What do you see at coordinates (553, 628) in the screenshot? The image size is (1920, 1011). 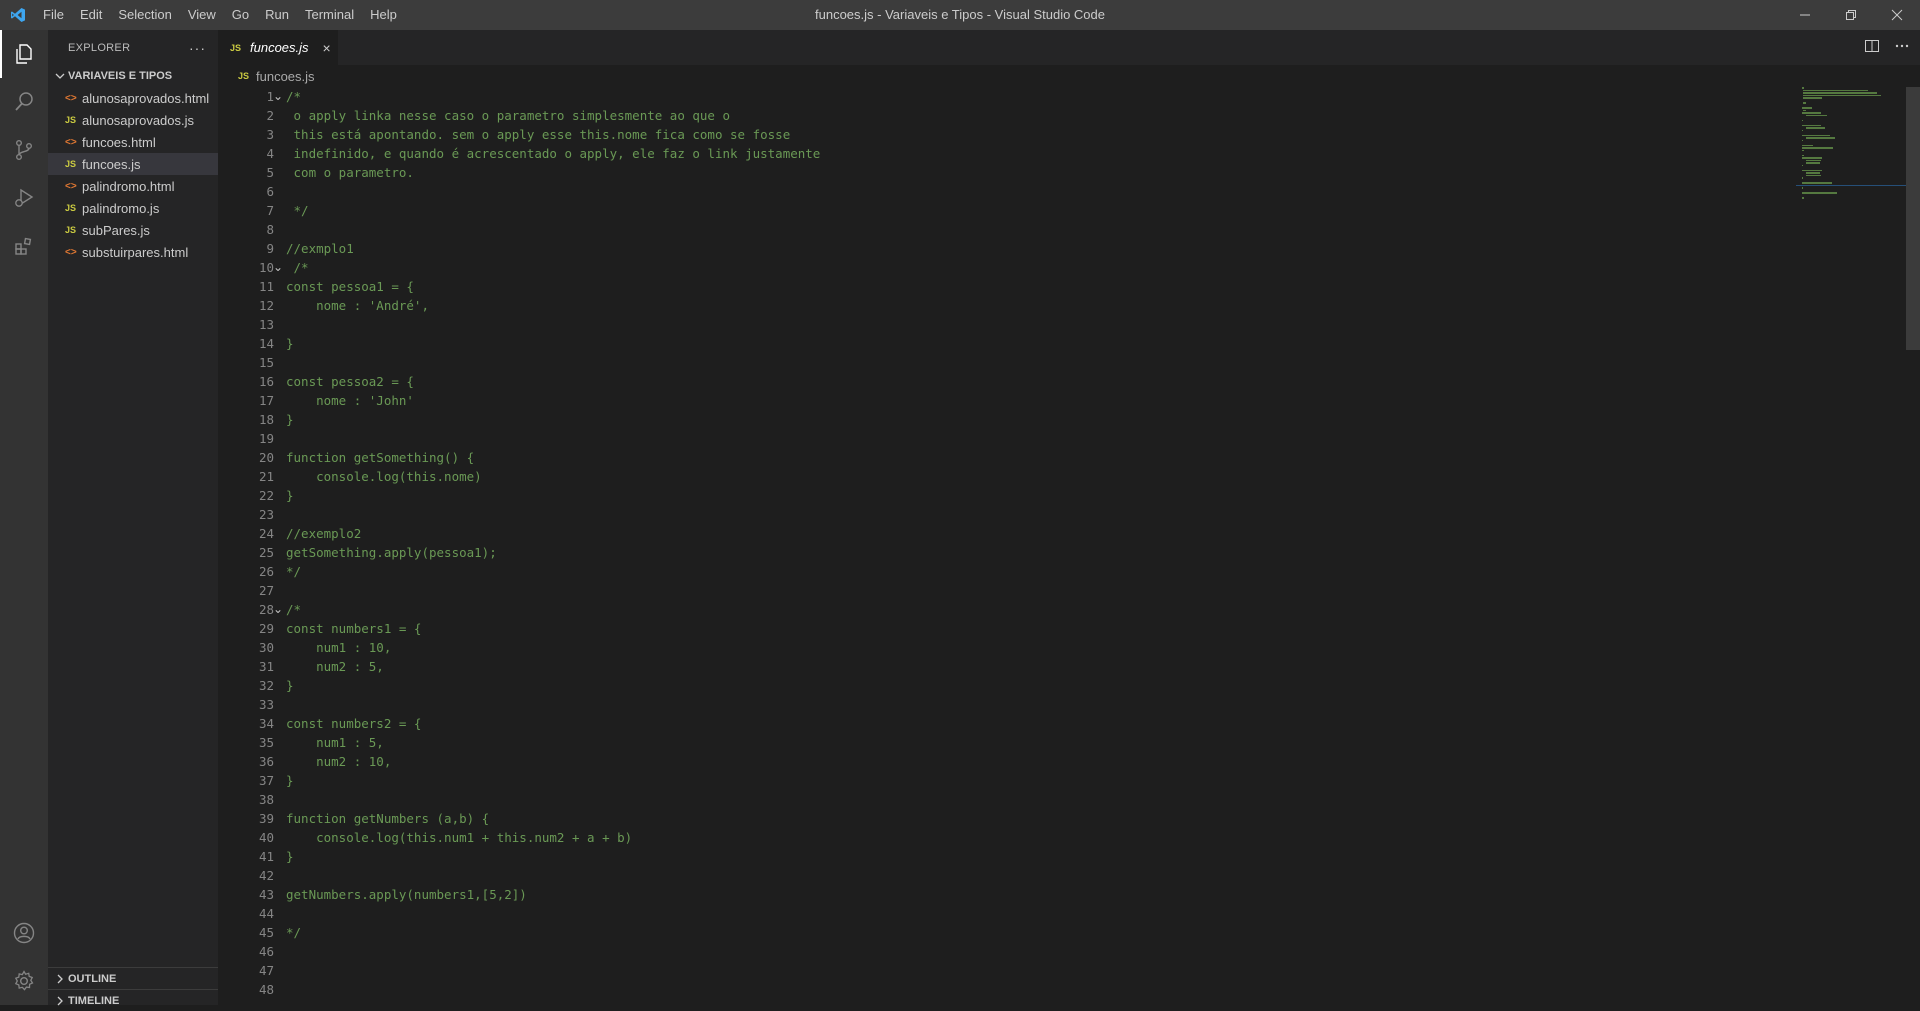 I see `code-line: const numbers1 = {` at bounding box center [553, 628].